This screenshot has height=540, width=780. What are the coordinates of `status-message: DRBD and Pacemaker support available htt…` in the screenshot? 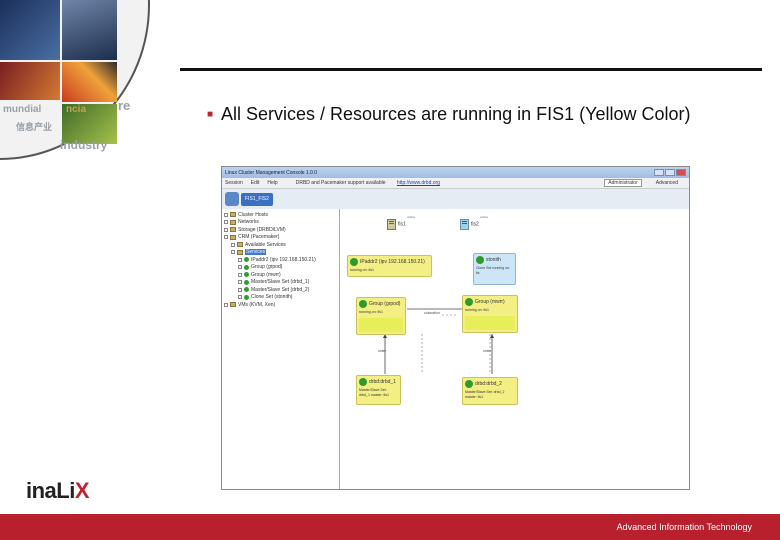 It's located at (372, 183).